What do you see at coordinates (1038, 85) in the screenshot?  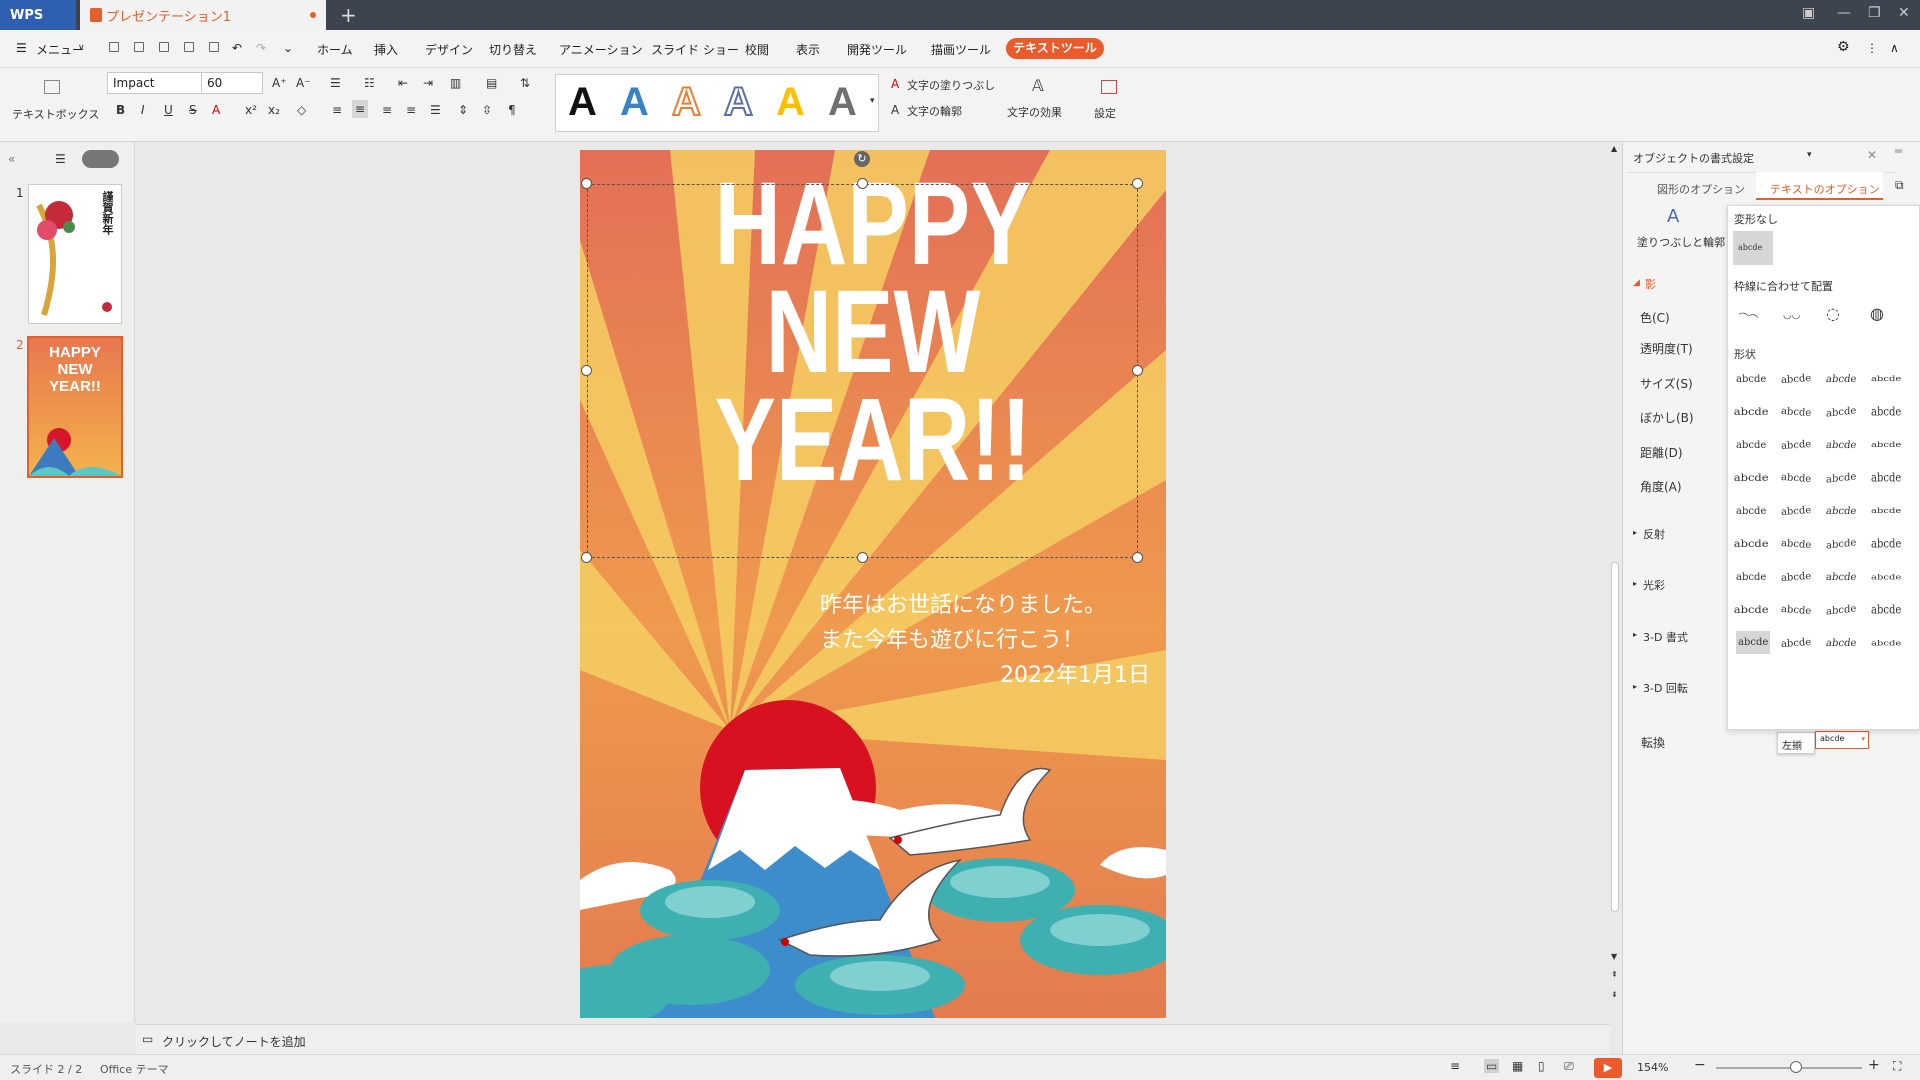 I see `text-effect-icon: 𝔸` at bounding box center [1038, 85].